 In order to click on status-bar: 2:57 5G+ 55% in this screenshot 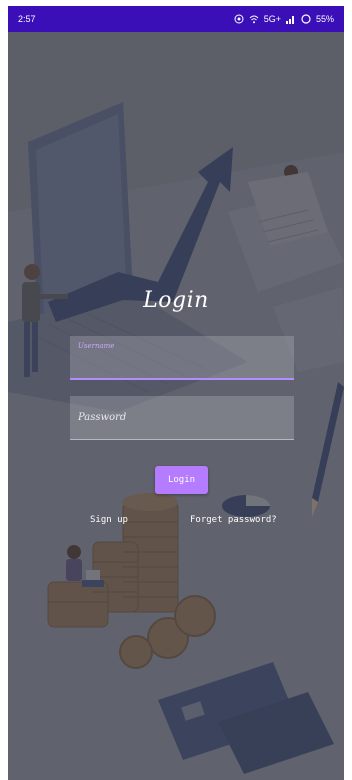, I will do `click(176, 19)`.